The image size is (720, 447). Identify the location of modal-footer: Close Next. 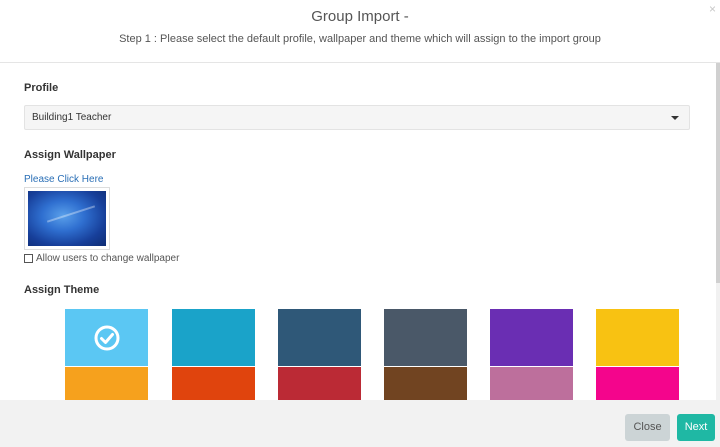
(360, 423).